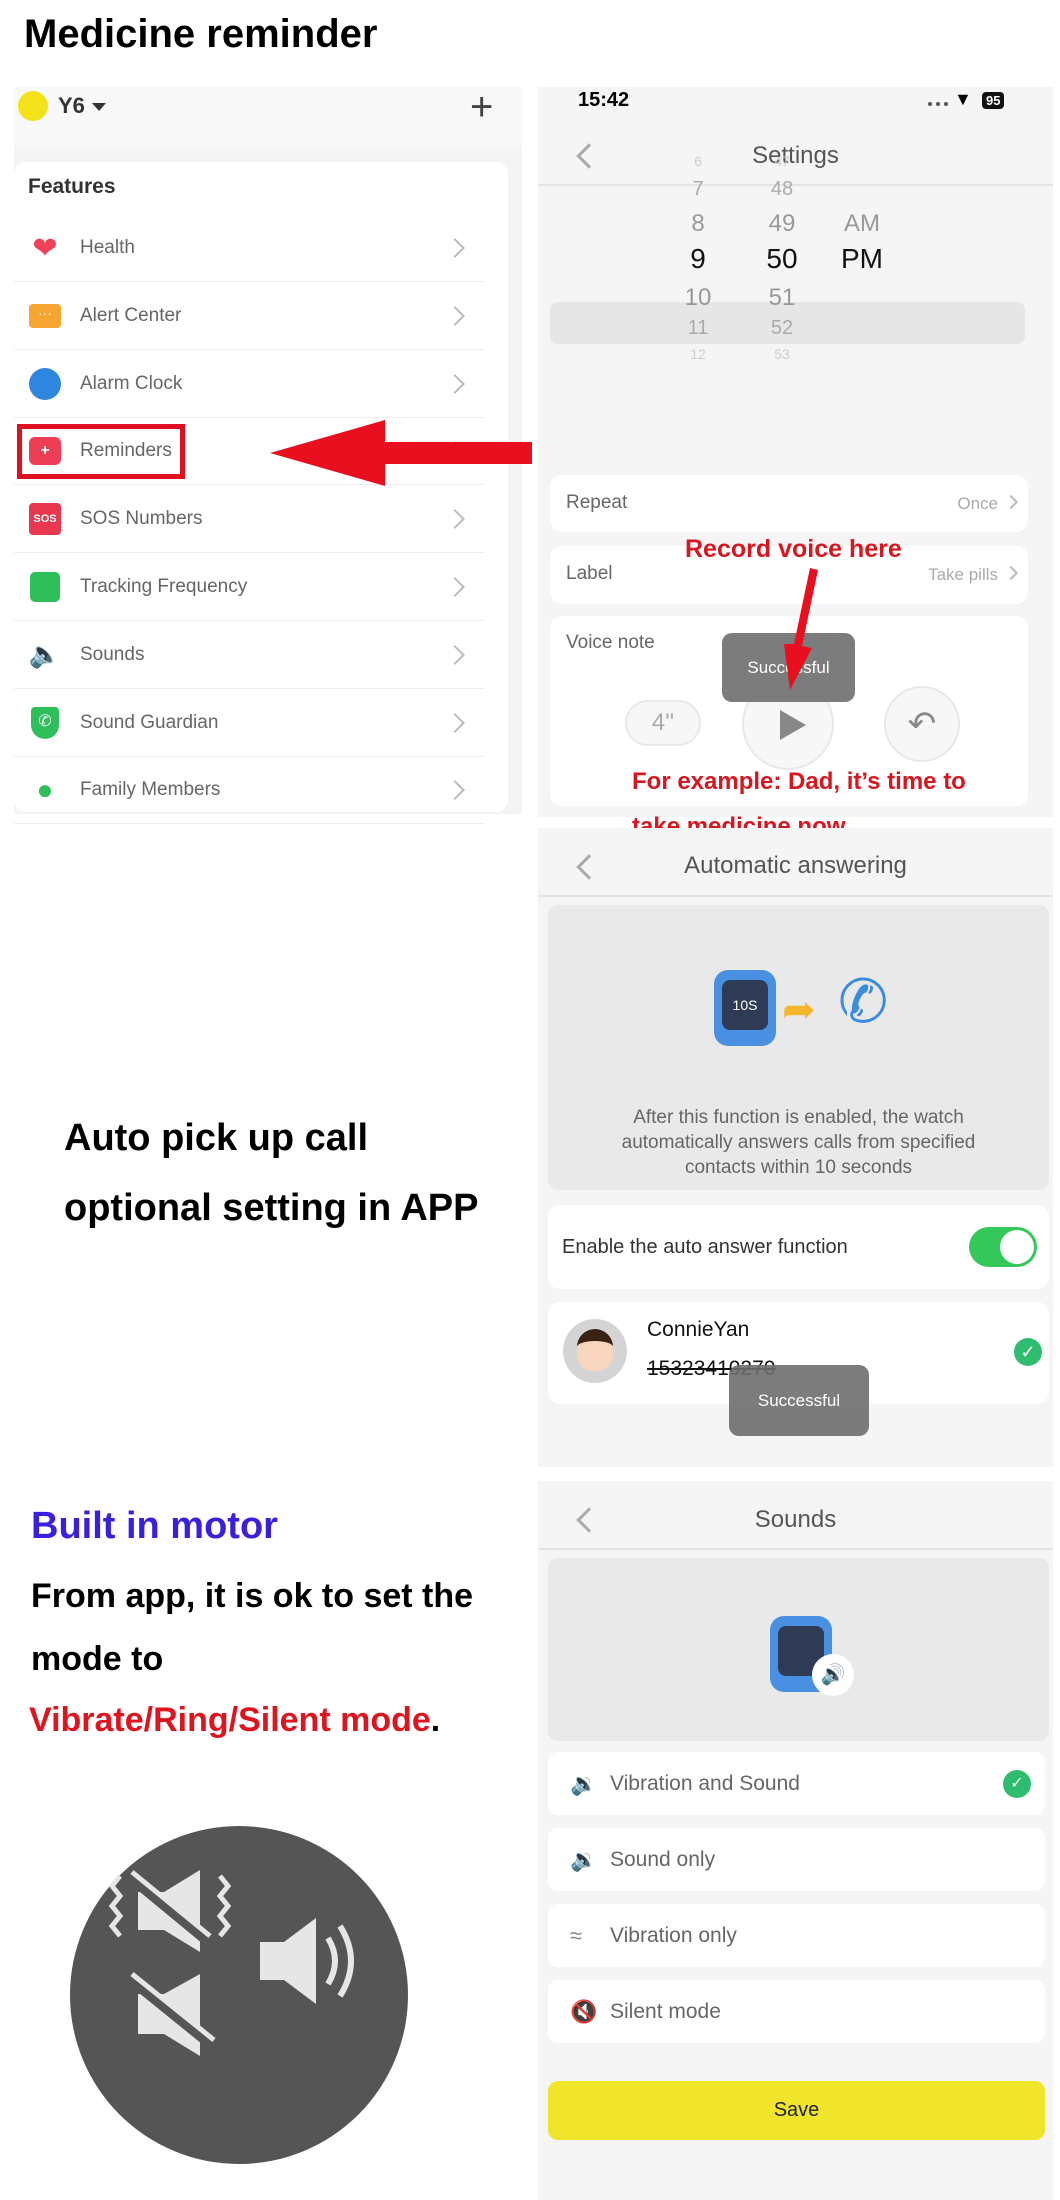 This screenshot has width=1060, height=2200. I want to click on repeat-row: Repeat Once, so click(789, 503).